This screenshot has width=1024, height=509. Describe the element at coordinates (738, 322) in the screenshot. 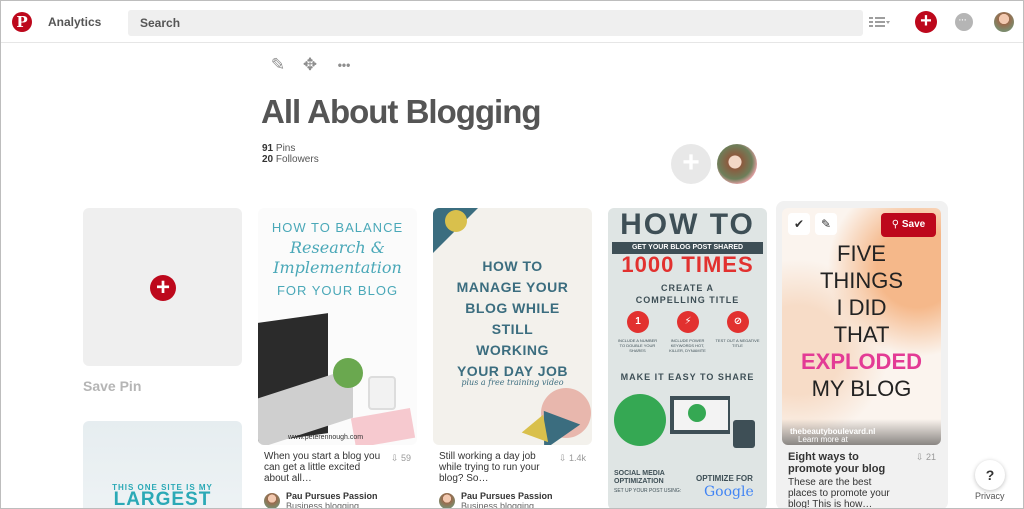

I see `no-icon: ⊘` at that location.